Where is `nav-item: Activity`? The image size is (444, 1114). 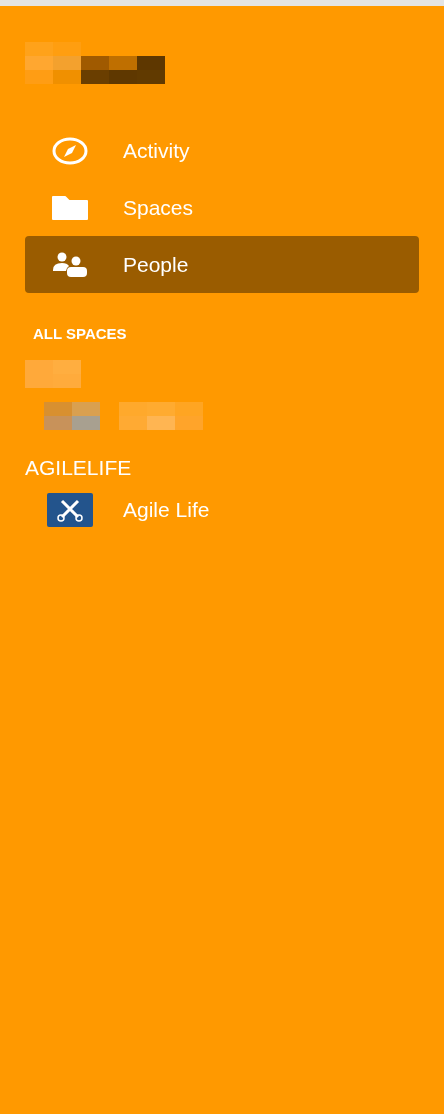 nav-item: Activity is located at coordinates (222, 150).